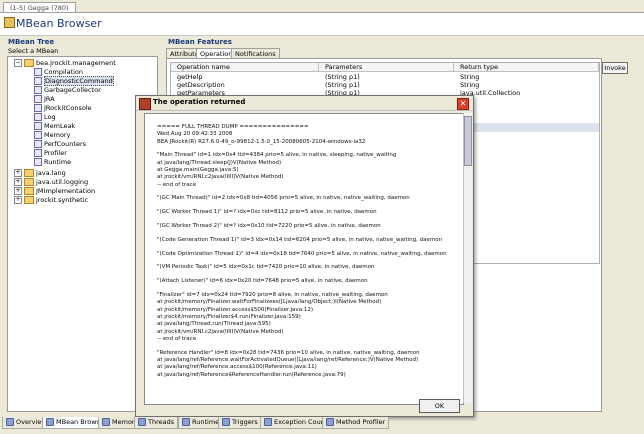 Image resolution: width=644 pixels, height=434 pixels. I want to click on tree-item-mbean: GarbageCollector, so click(67, 90).